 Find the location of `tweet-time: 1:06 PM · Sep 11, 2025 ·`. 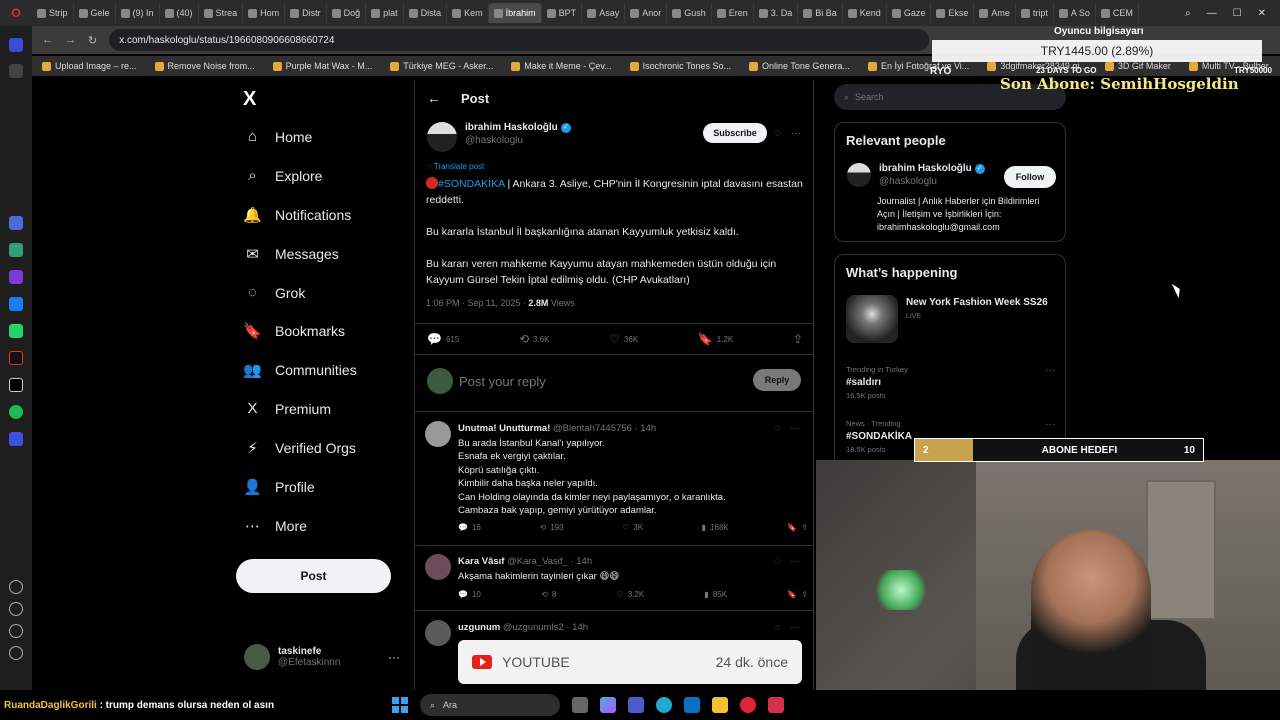

tweet-time: 1:06 PM · Sep 11, 2025 · is located at coordinates (477, 303).